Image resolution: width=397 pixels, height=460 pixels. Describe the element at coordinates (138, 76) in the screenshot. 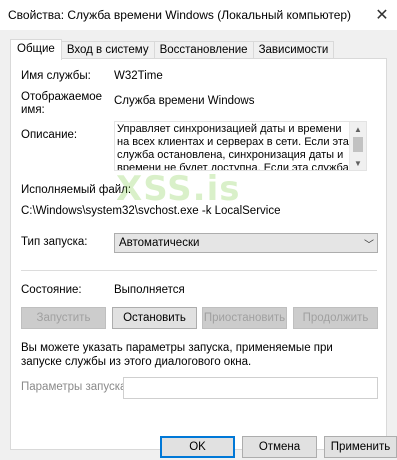

I see `service-name-value: W32Time` at that location.